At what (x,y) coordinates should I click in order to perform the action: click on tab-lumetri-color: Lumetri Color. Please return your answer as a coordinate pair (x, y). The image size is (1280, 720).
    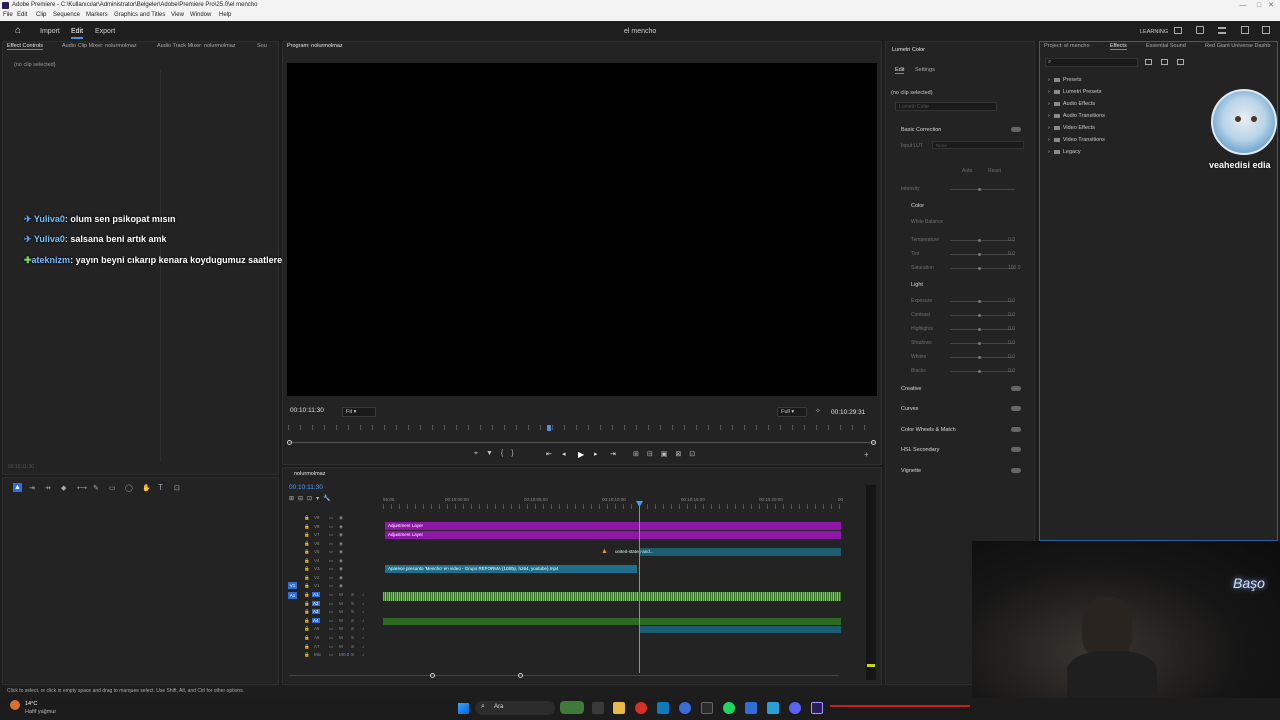
    Looking at the image, I should click on (908, 50).